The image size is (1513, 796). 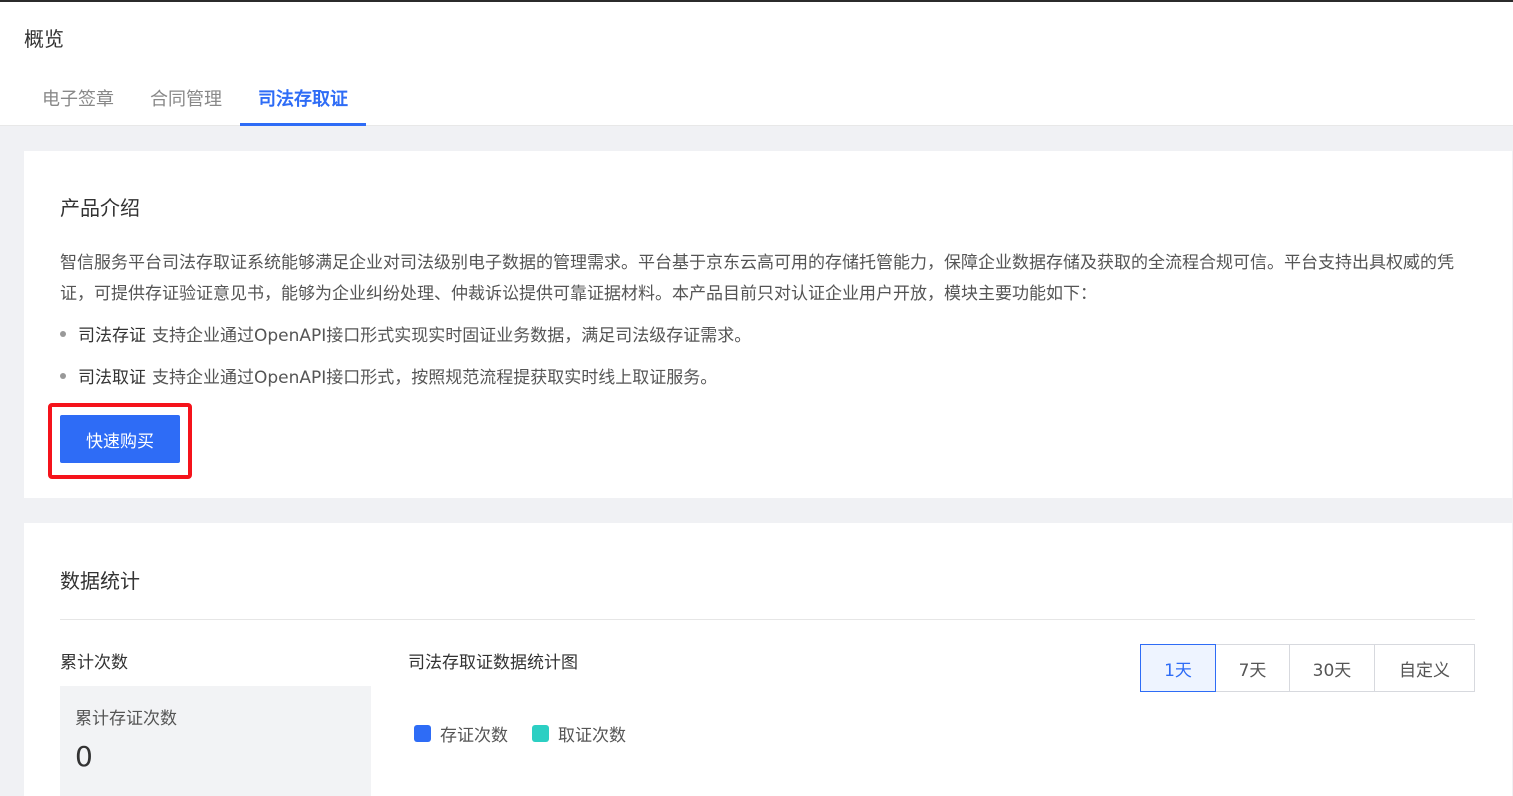 What do you see at coordinates (1178, 668) in the screenshot?
I see `range-1-day-button: 1天` at bounding box center [1178, 668].